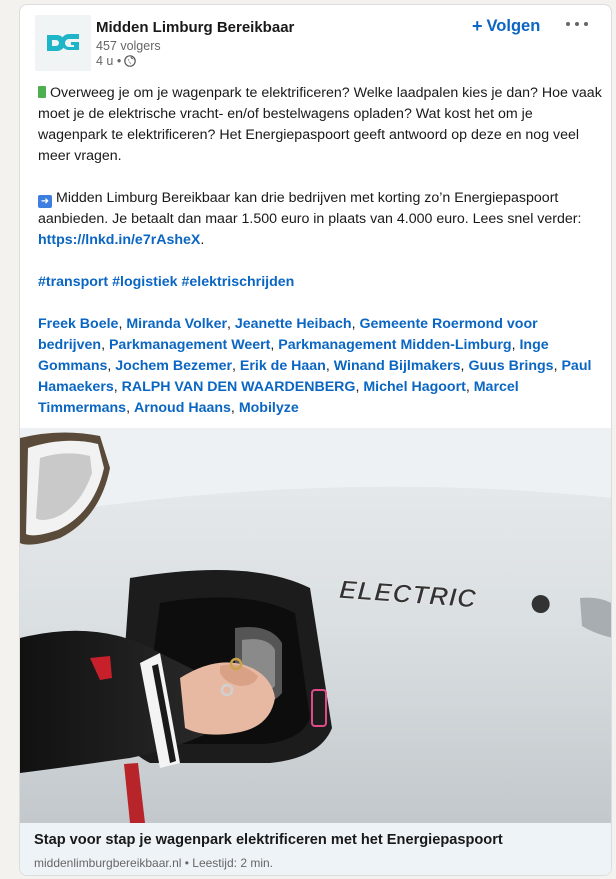 This screenshot has width=616, height=879. I want to click on plus-icon: +, so click(477, 25).